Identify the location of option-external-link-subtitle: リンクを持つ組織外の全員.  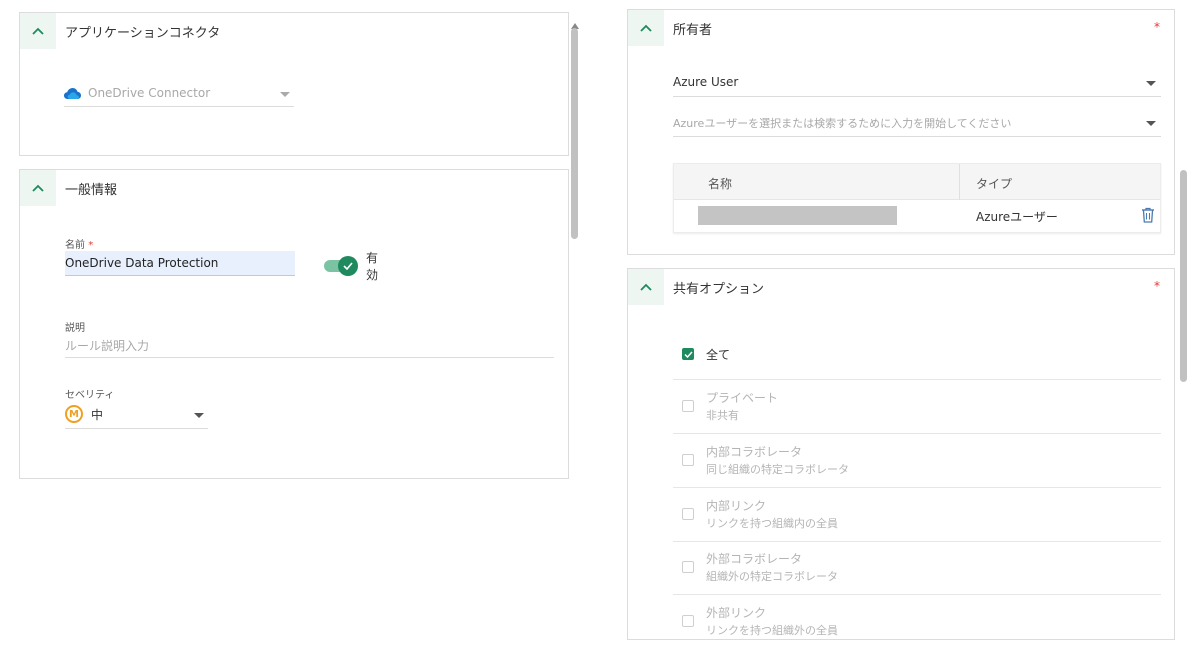
(772, 630).